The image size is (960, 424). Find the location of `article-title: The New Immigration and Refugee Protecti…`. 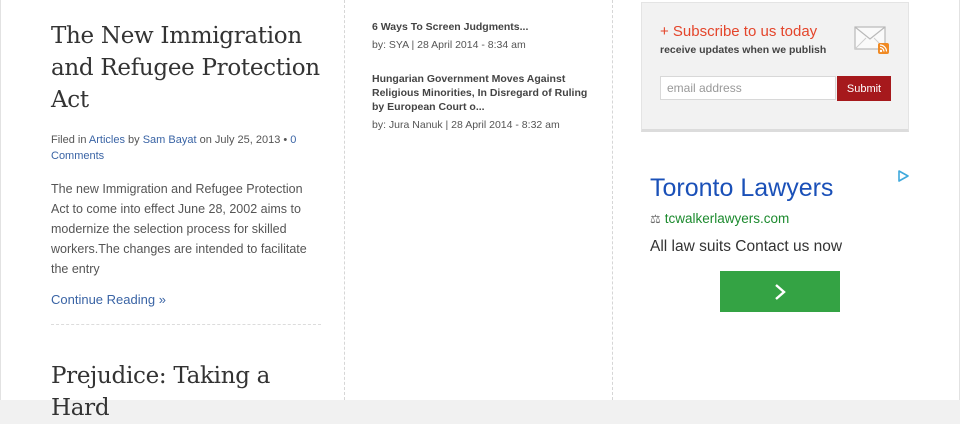

article-title: The New Immigration and Refugee Protecti… is located at coordinates (186, 68).